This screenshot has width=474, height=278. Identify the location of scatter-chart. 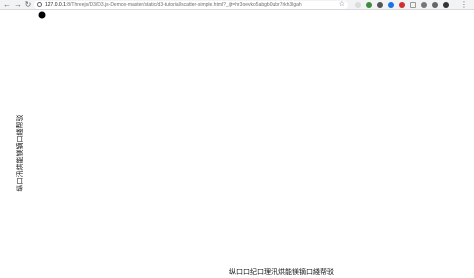
(42, 15).